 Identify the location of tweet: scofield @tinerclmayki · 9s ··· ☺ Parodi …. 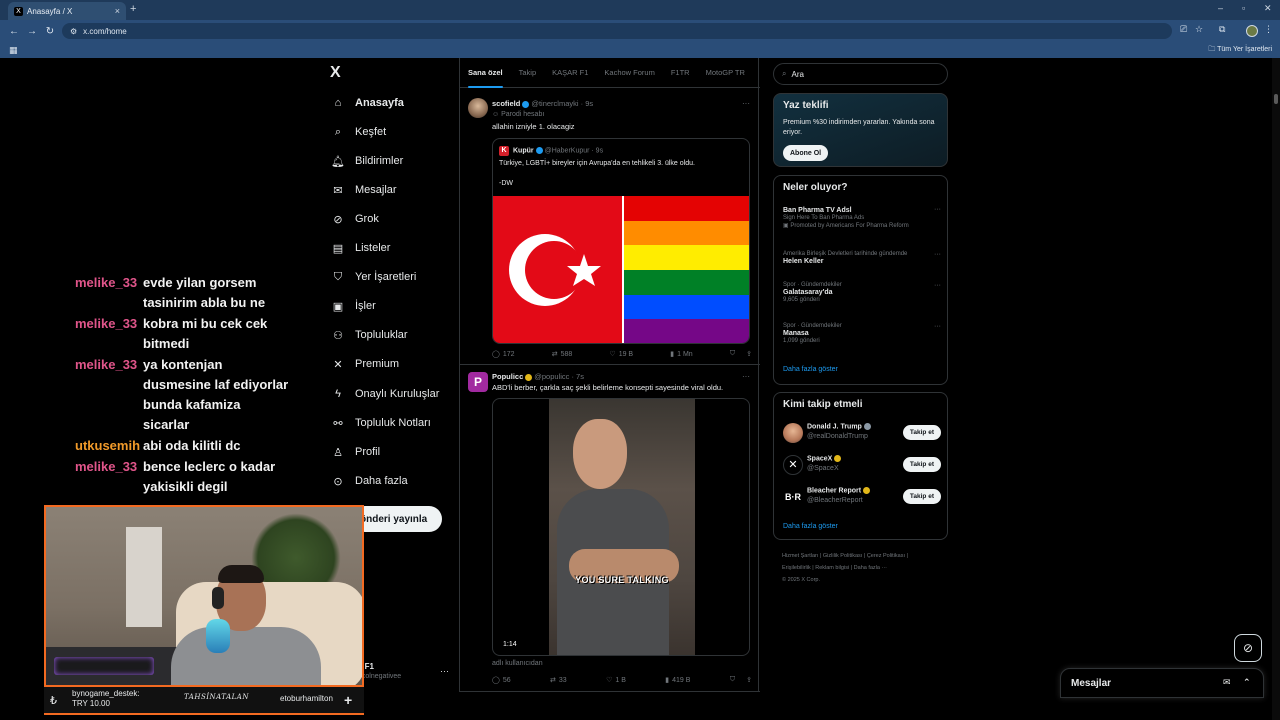
(610, 227).